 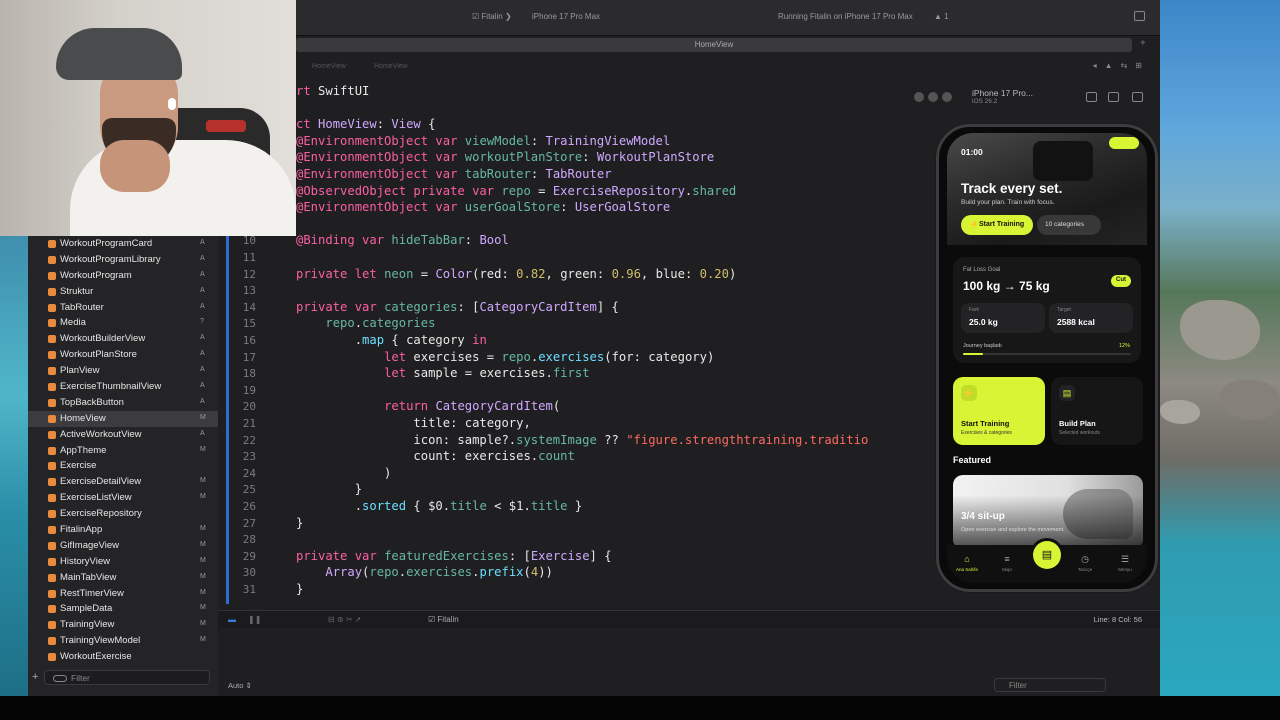 What do you see at coordinates (249, 556) in the screenshot?
I see `line-number: 29` at bounding box center [249, 556].